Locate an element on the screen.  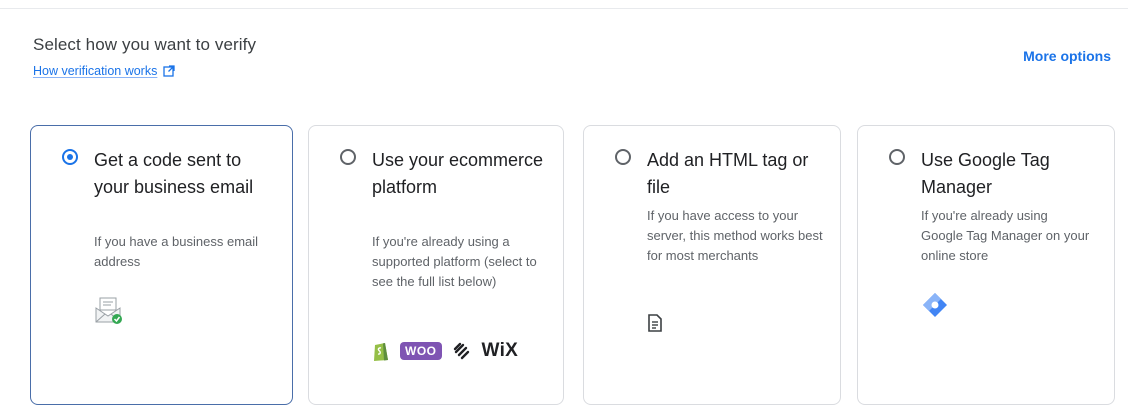
google-tag-manager-icon is located at coordinates (935, 305).